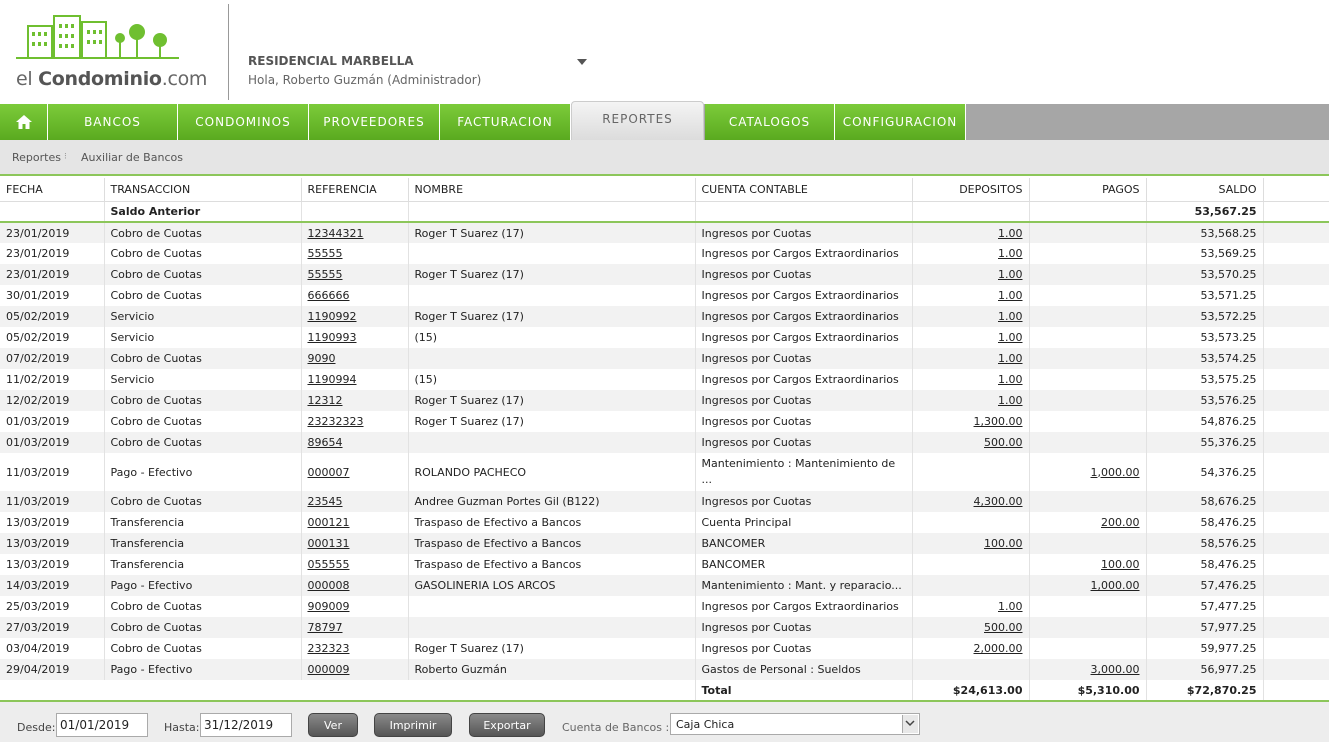 The image size is (1329, 742). What do you see at coordinates (329, 522) in the screenshot?
I see `referencia-link: 000121` at bounding box center [329, 522].